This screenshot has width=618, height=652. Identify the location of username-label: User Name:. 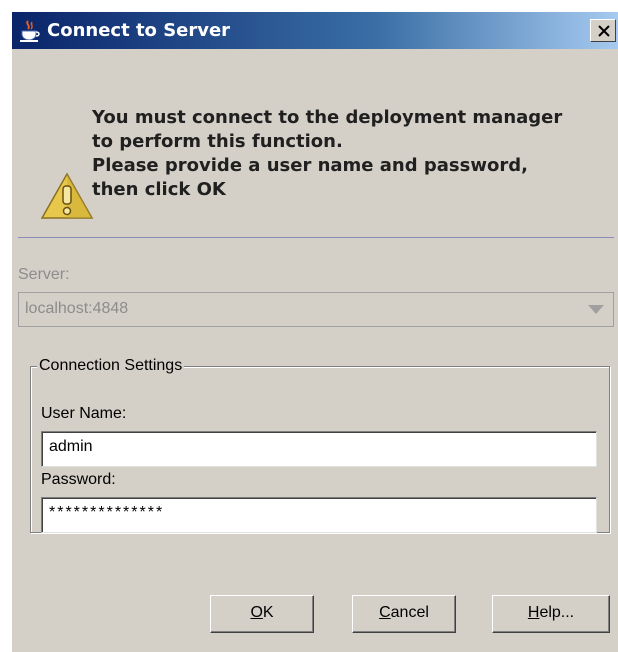
(84, 413).